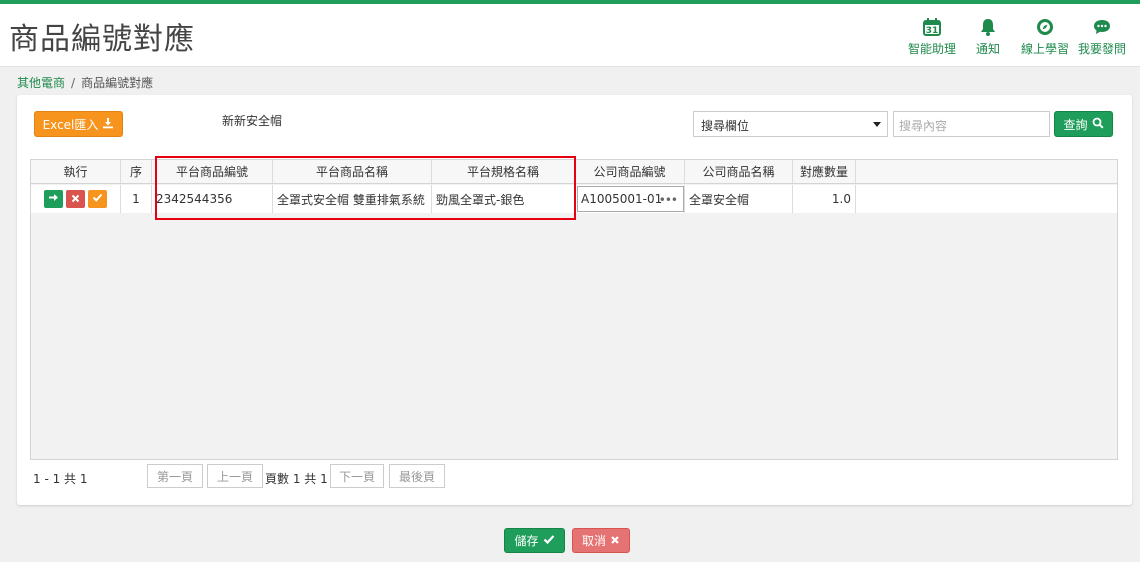 Image resolution: width=1140 pixels, height=562 pixels. Describe the element at coordinates (136, 199) in the screenshot. I see `row-seq: 1` at that location.